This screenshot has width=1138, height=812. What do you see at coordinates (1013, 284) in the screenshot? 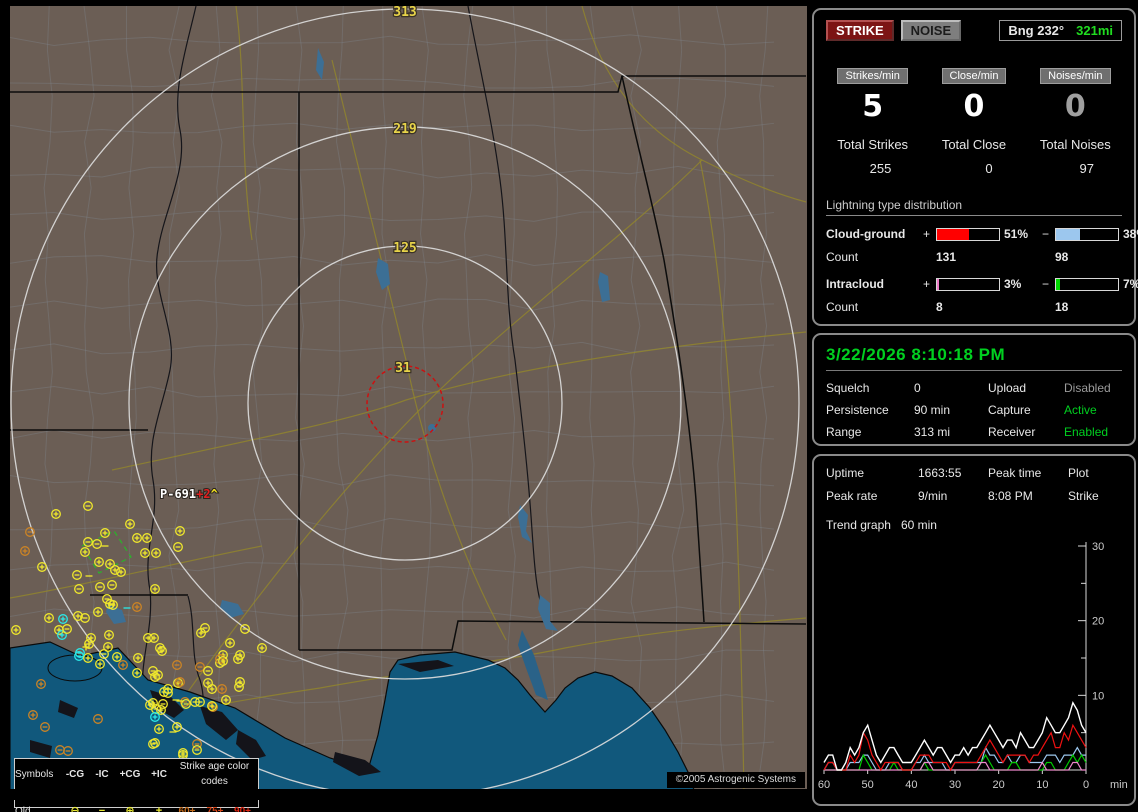
I see `ic-pos-pct: 3%` at bounding box center [1013, 284].